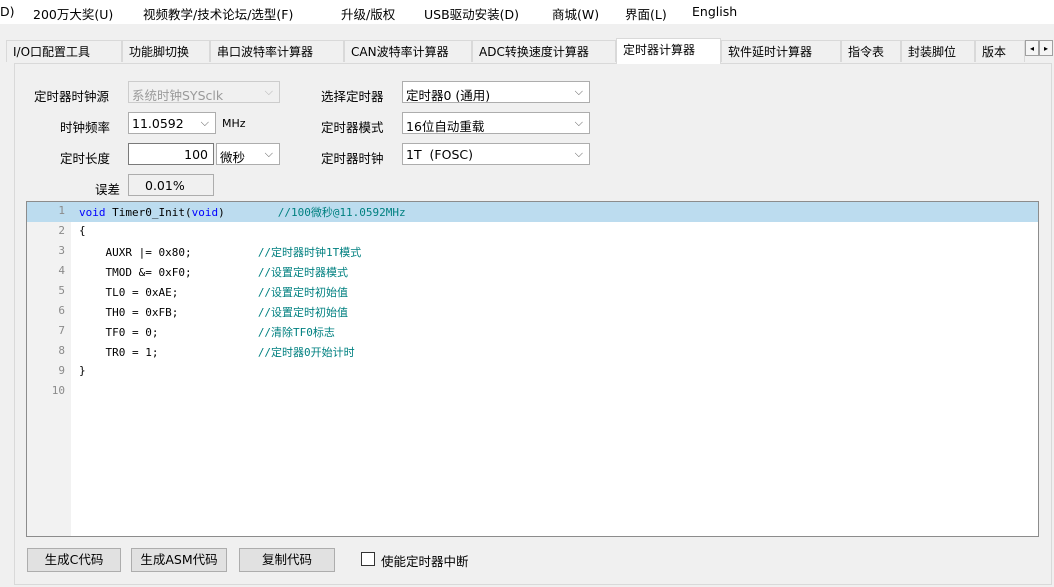 The height and width of the screenshot is (587, 1054). What do you see at coordinates (532, 372) in the screenshot?
I see `code-line: 9}` at bounding box center [532, 372].